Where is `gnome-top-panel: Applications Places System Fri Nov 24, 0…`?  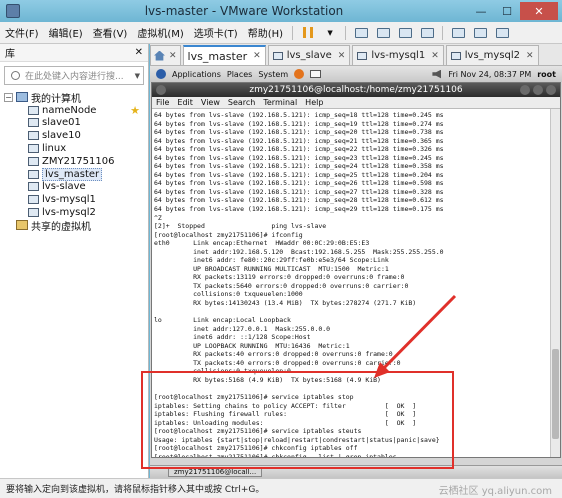
gnome-top-panel: Applications Places System Fri Nov 24, 0… is located at coordinates (356, 74).